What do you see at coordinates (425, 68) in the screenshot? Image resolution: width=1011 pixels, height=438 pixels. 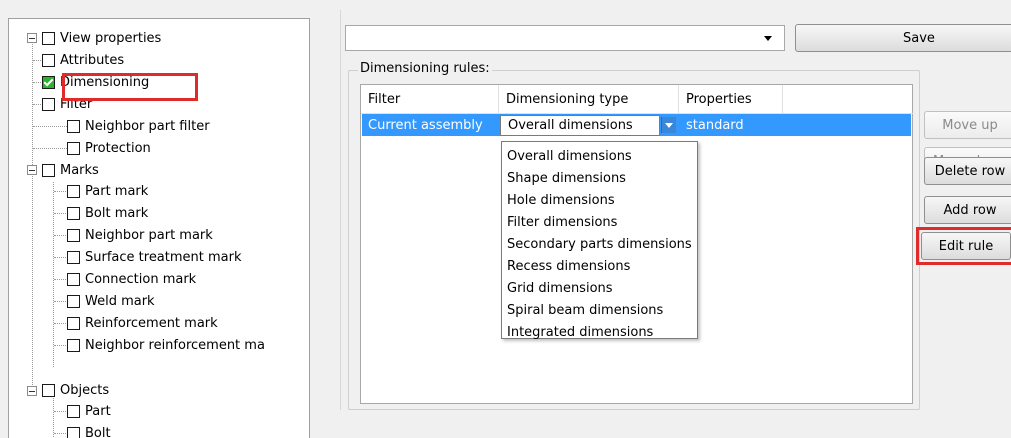 I see `dimensioning-rules-label: Dimensioning rules:` at bounding box center [425, 68].